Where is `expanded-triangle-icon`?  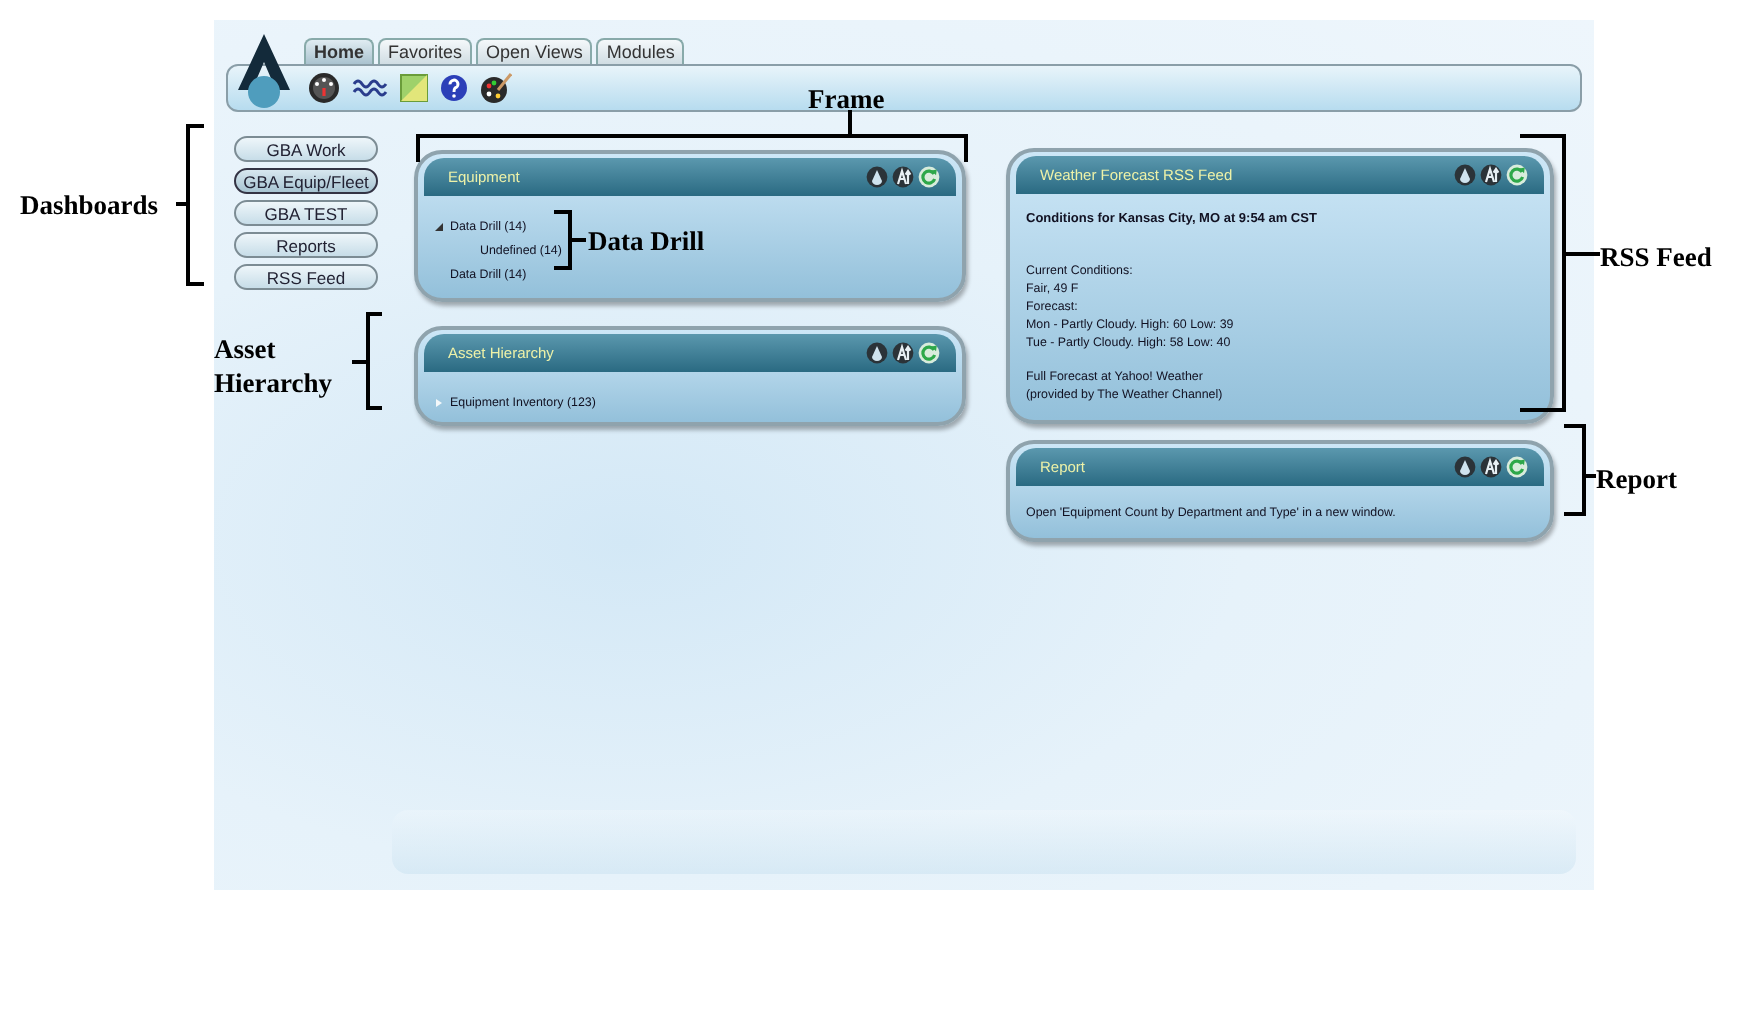 expanded-triangle-icon is located at coordinates (439, 226).